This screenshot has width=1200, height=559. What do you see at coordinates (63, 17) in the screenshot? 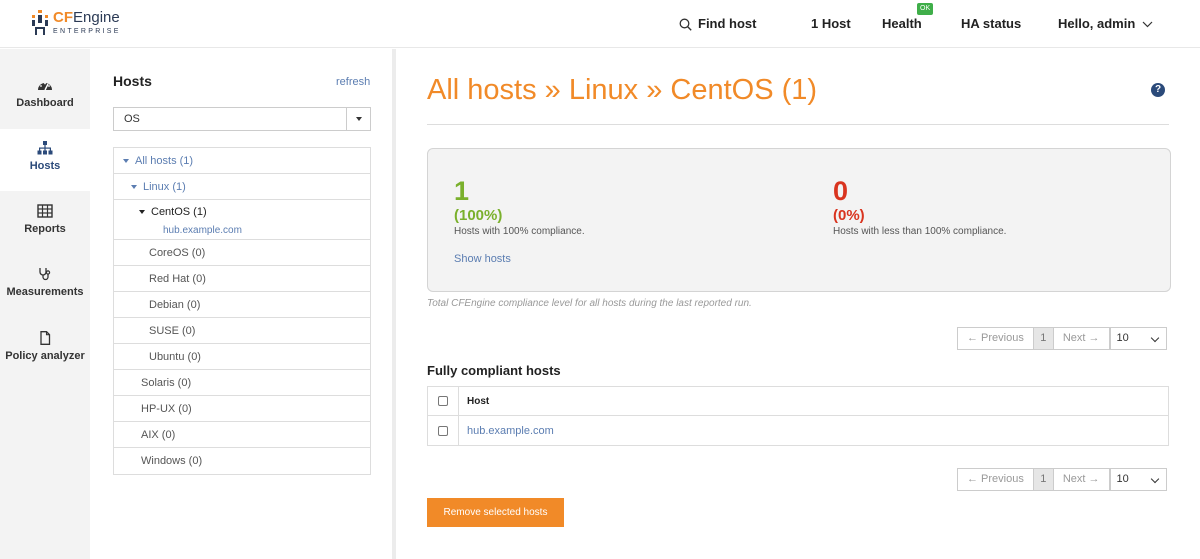
I see `logo-brand-cf: CF` at bounding box center [63, 17].